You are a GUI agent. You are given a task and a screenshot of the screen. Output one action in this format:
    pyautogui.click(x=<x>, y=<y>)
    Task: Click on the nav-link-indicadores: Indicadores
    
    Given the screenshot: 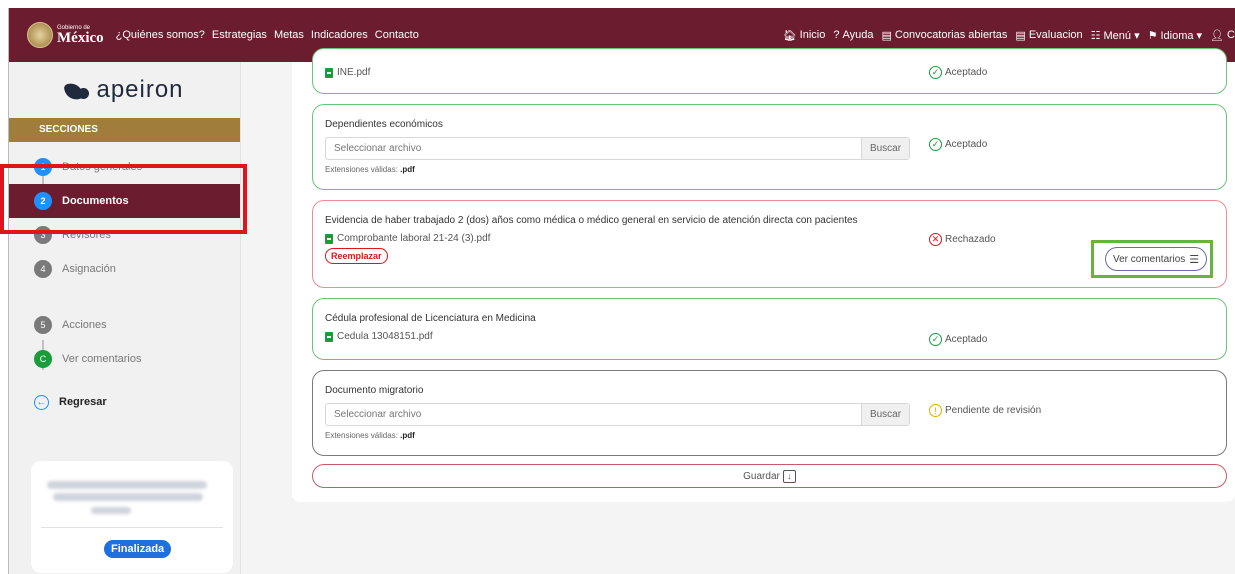 What is the action you would take?
    pyautogui.click(x=339, y=35)
    